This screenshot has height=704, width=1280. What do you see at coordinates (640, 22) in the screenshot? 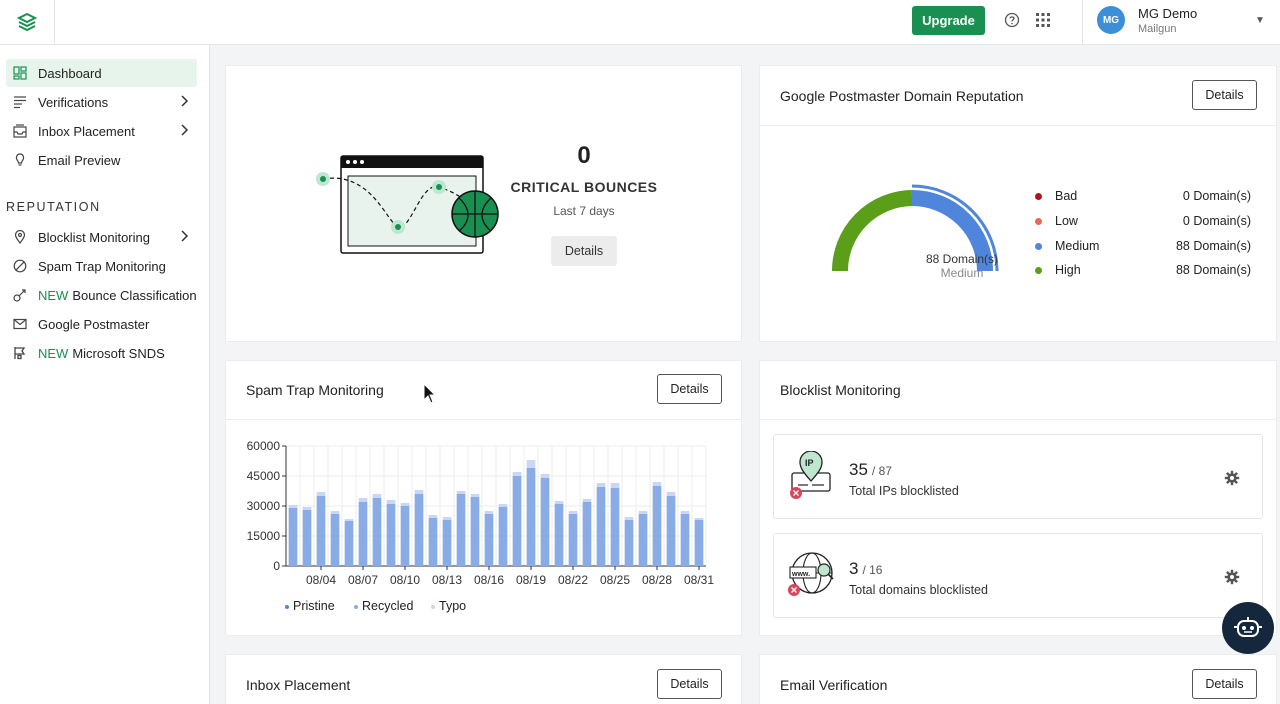
I see `top-bar: Upgrade MG MG Demo Mailgun ▼` at bounding box center [640, 22].